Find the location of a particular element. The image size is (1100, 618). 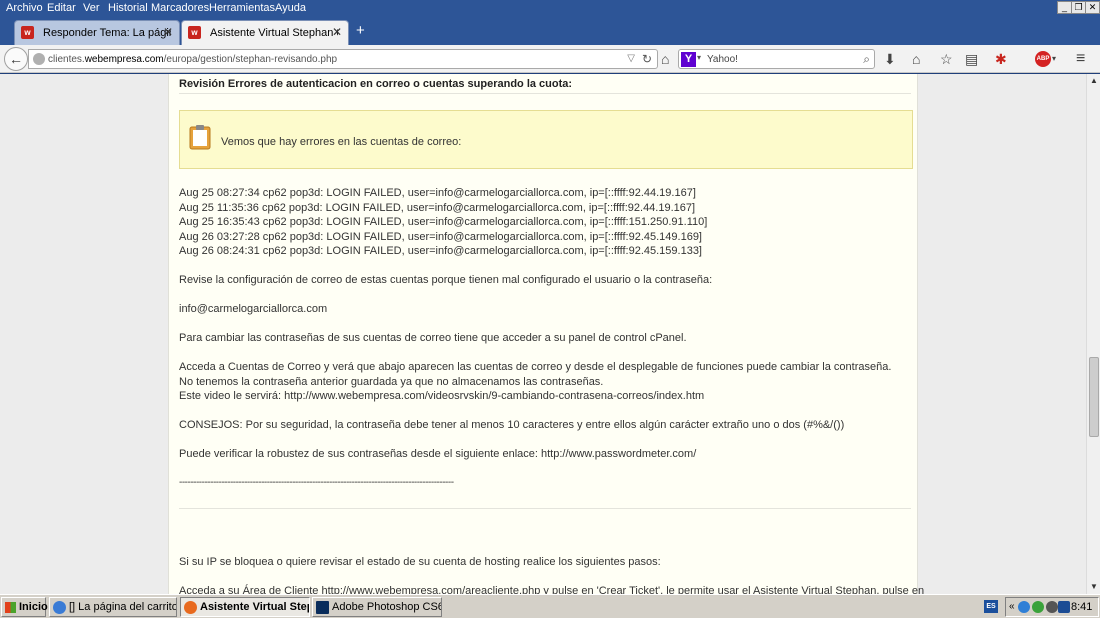

account-email: info@carmelogarciallorca.com is located at coordinates (253, 309).